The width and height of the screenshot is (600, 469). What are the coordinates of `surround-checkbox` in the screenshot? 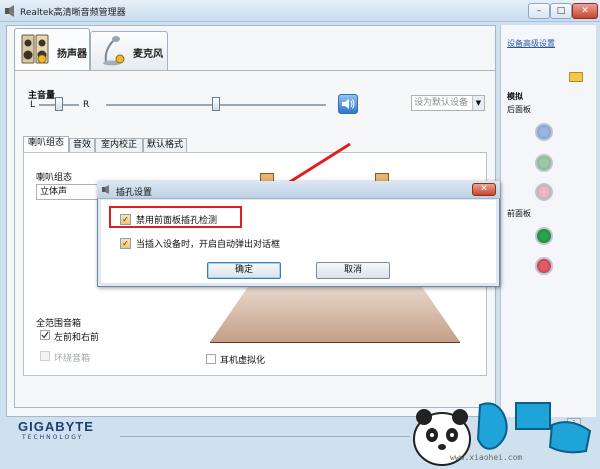 It's located at (45, 356).